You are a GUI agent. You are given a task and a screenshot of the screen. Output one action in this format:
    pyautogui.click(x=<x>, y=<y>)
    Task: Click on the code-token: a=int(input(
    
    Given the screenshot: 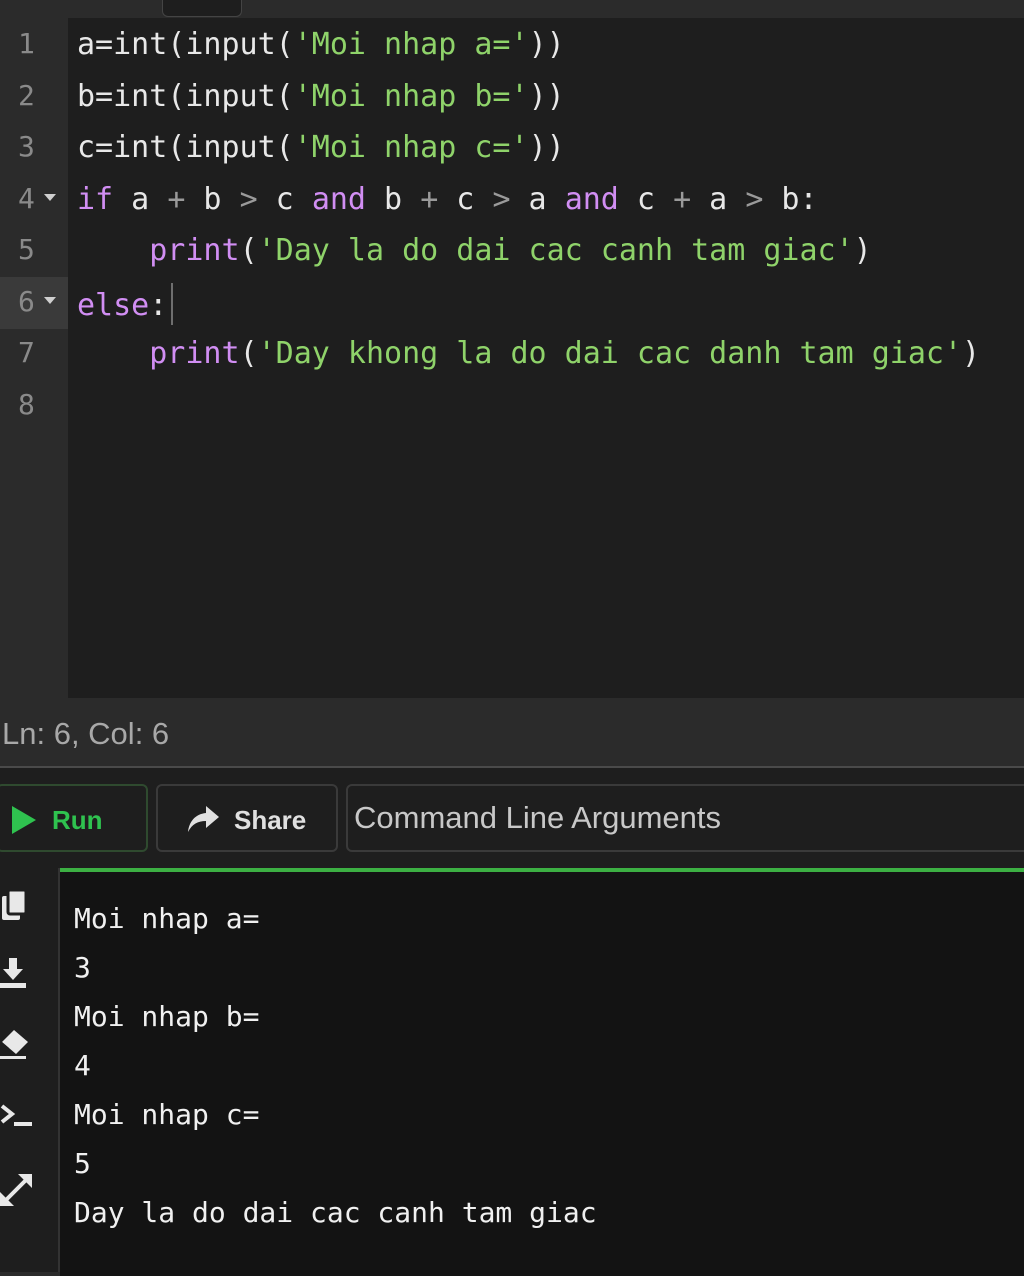 What is the action you would take?
    pyautogui.click(x=185, y=44)
    